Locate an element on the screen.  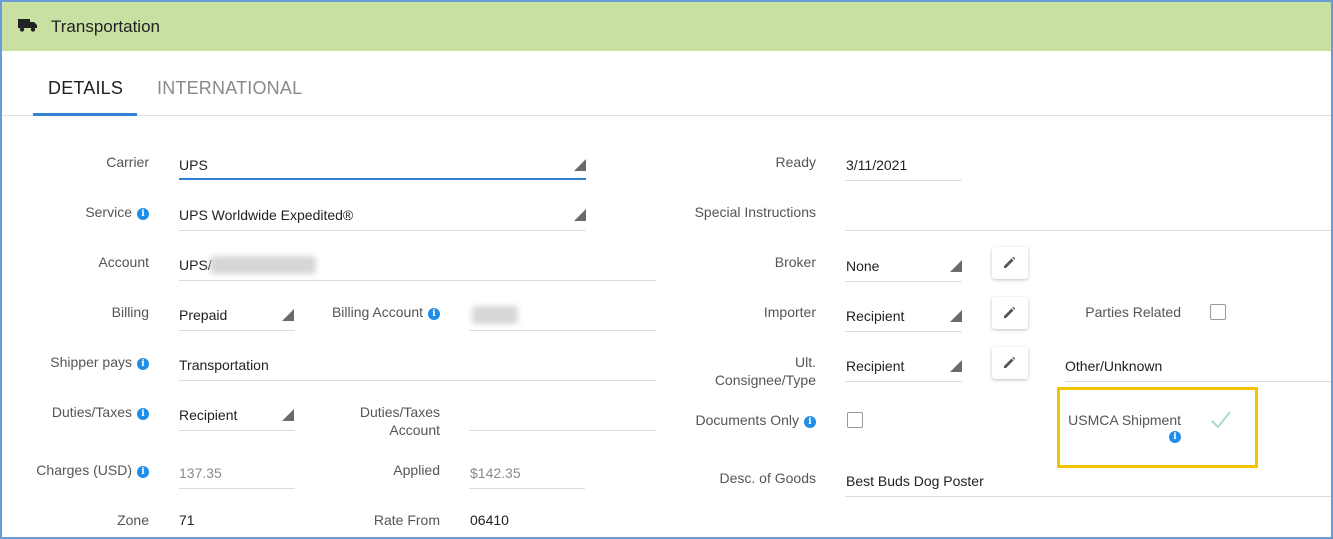
tab-international: INTERNATIONAL is located at coordinates (229, 88).